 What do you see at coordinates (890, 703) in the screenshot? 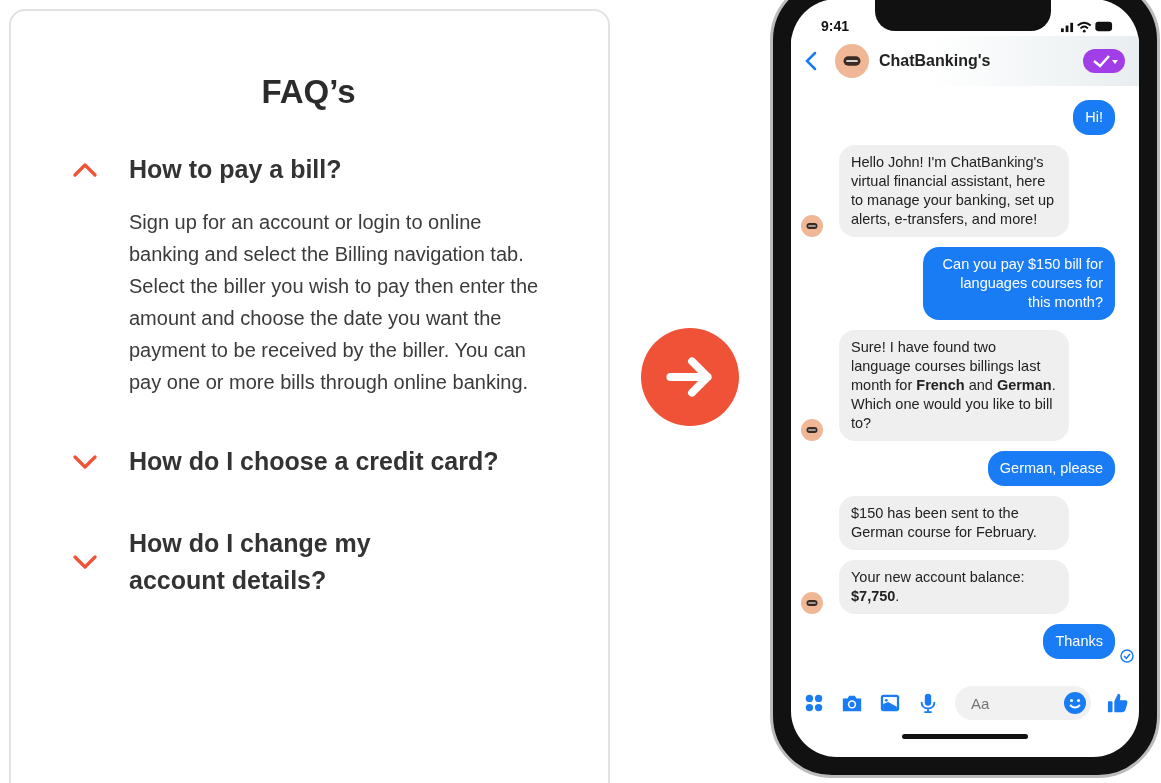
I see `image-icon` at bounding box center [890, 703].